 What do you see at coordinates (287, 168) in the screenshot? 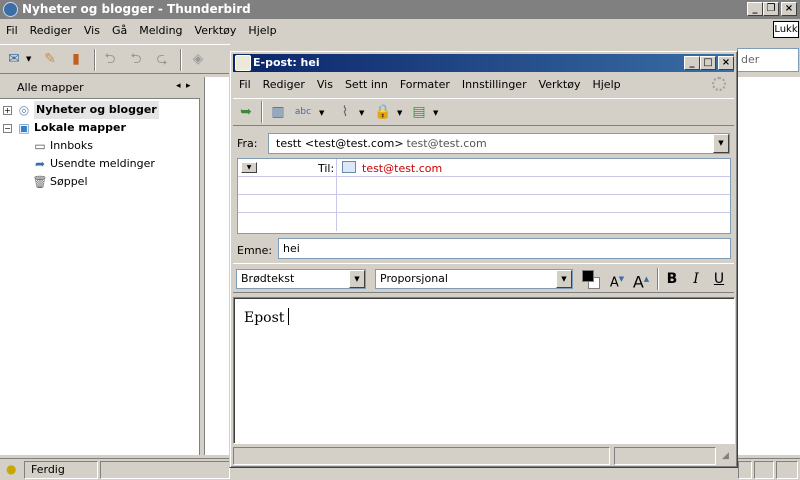
I see `recipient-type-select: ▼ Til:` at bounding box center [287, 168].